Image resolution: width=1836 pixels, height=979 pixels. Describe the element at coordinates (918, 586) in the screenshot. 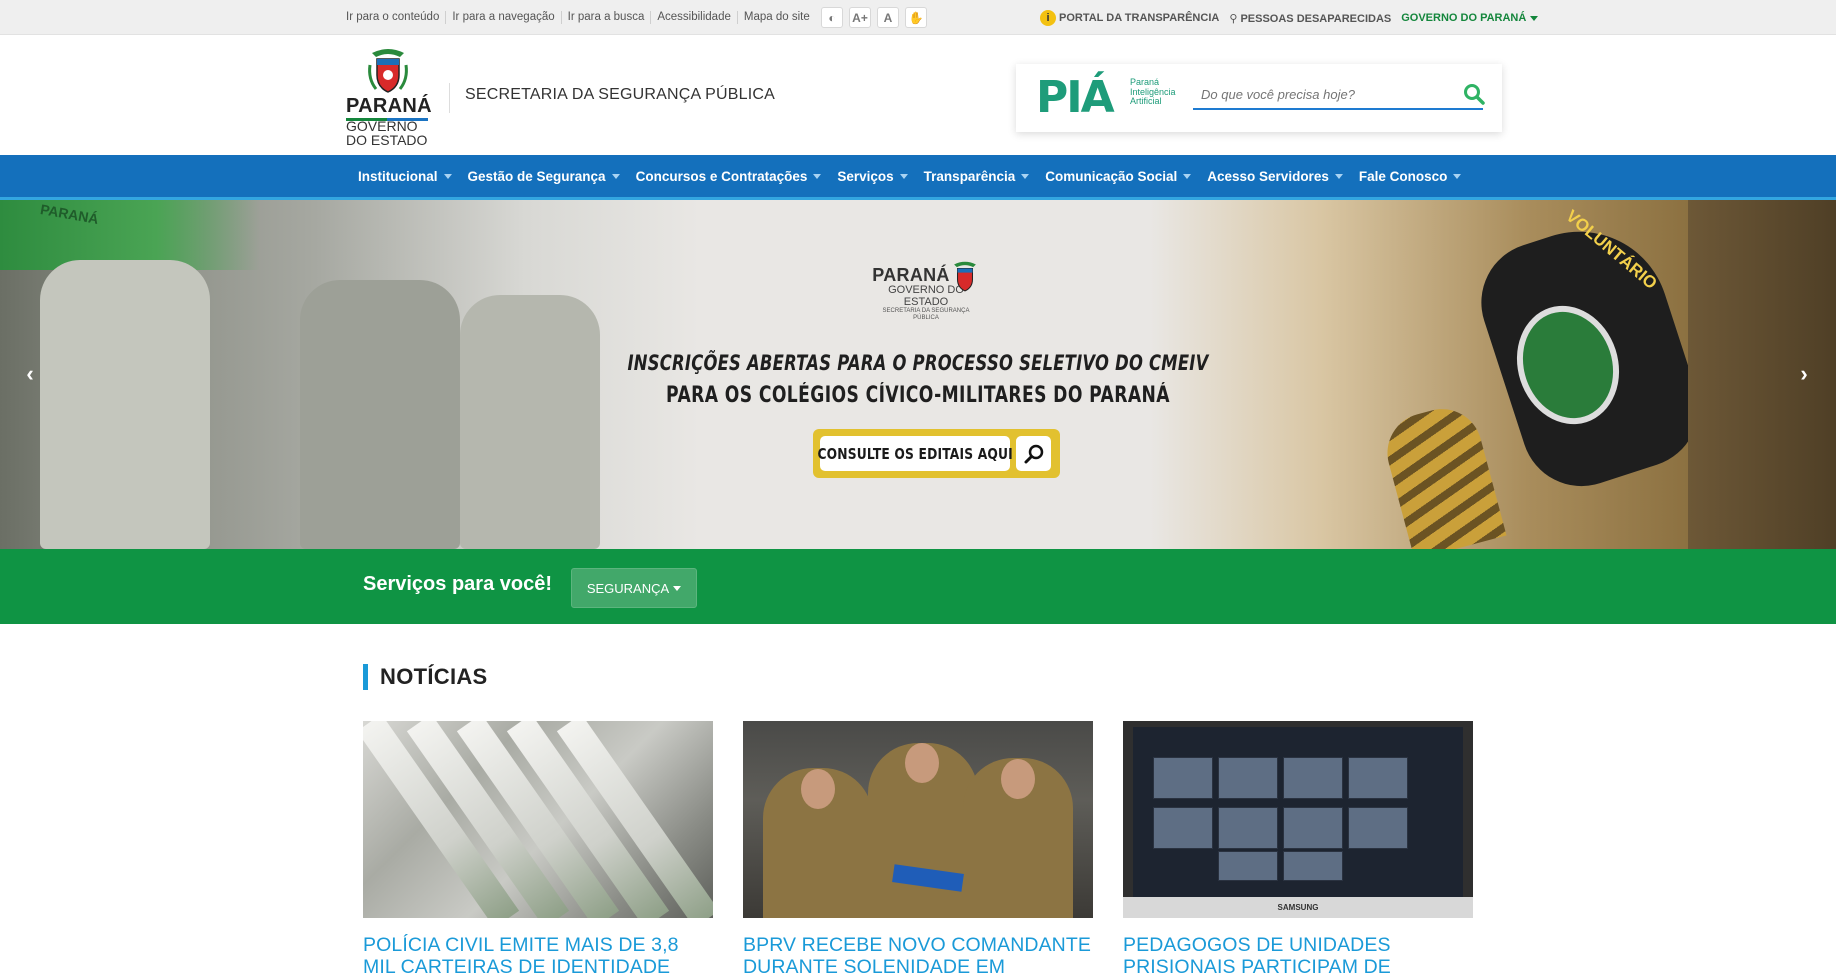

I see `services-bar: Serviços para você! SEGURANÇA` at that location.